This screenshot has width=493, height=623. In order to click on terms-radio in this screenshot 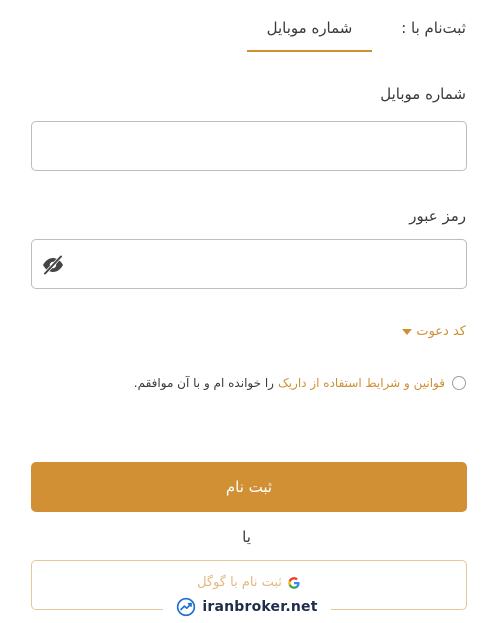, I will do `click(459, 383)`.